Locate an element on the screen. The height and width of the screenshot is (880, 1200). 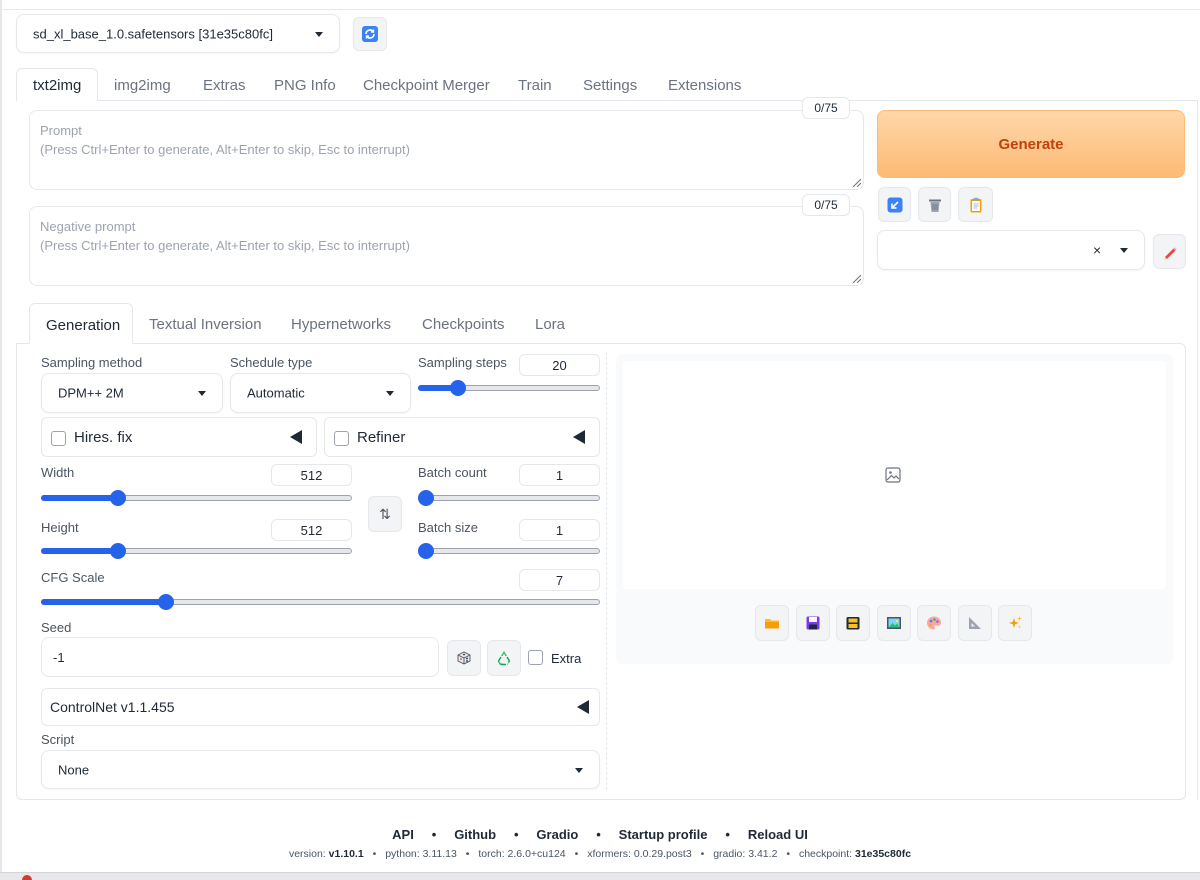
refresh-checkpoint-button is located at coordinates (370, 34).